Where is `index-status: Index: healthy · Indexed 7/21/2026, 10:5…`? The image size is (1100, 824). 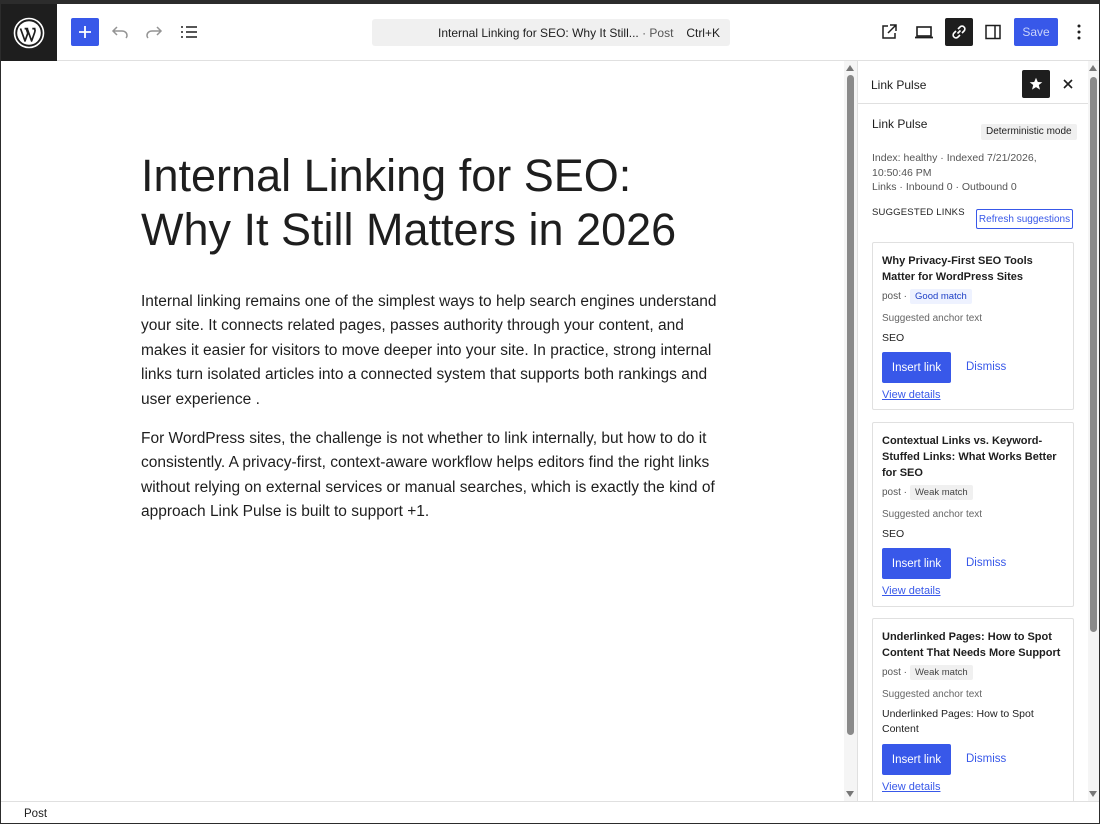 index-status: Index: healthy · Indexed 7/21/2026, 10:5… is located at coordinates (954, 165).